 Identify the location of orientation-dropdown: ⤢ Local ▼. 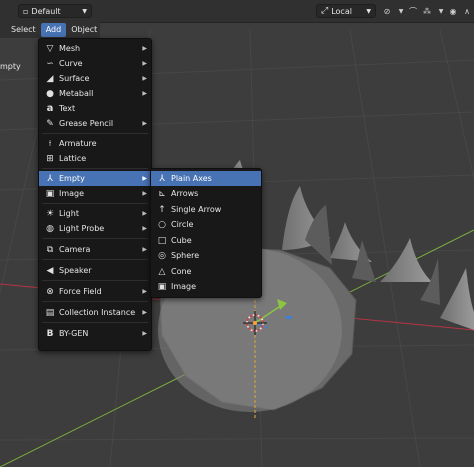
(346, 11).